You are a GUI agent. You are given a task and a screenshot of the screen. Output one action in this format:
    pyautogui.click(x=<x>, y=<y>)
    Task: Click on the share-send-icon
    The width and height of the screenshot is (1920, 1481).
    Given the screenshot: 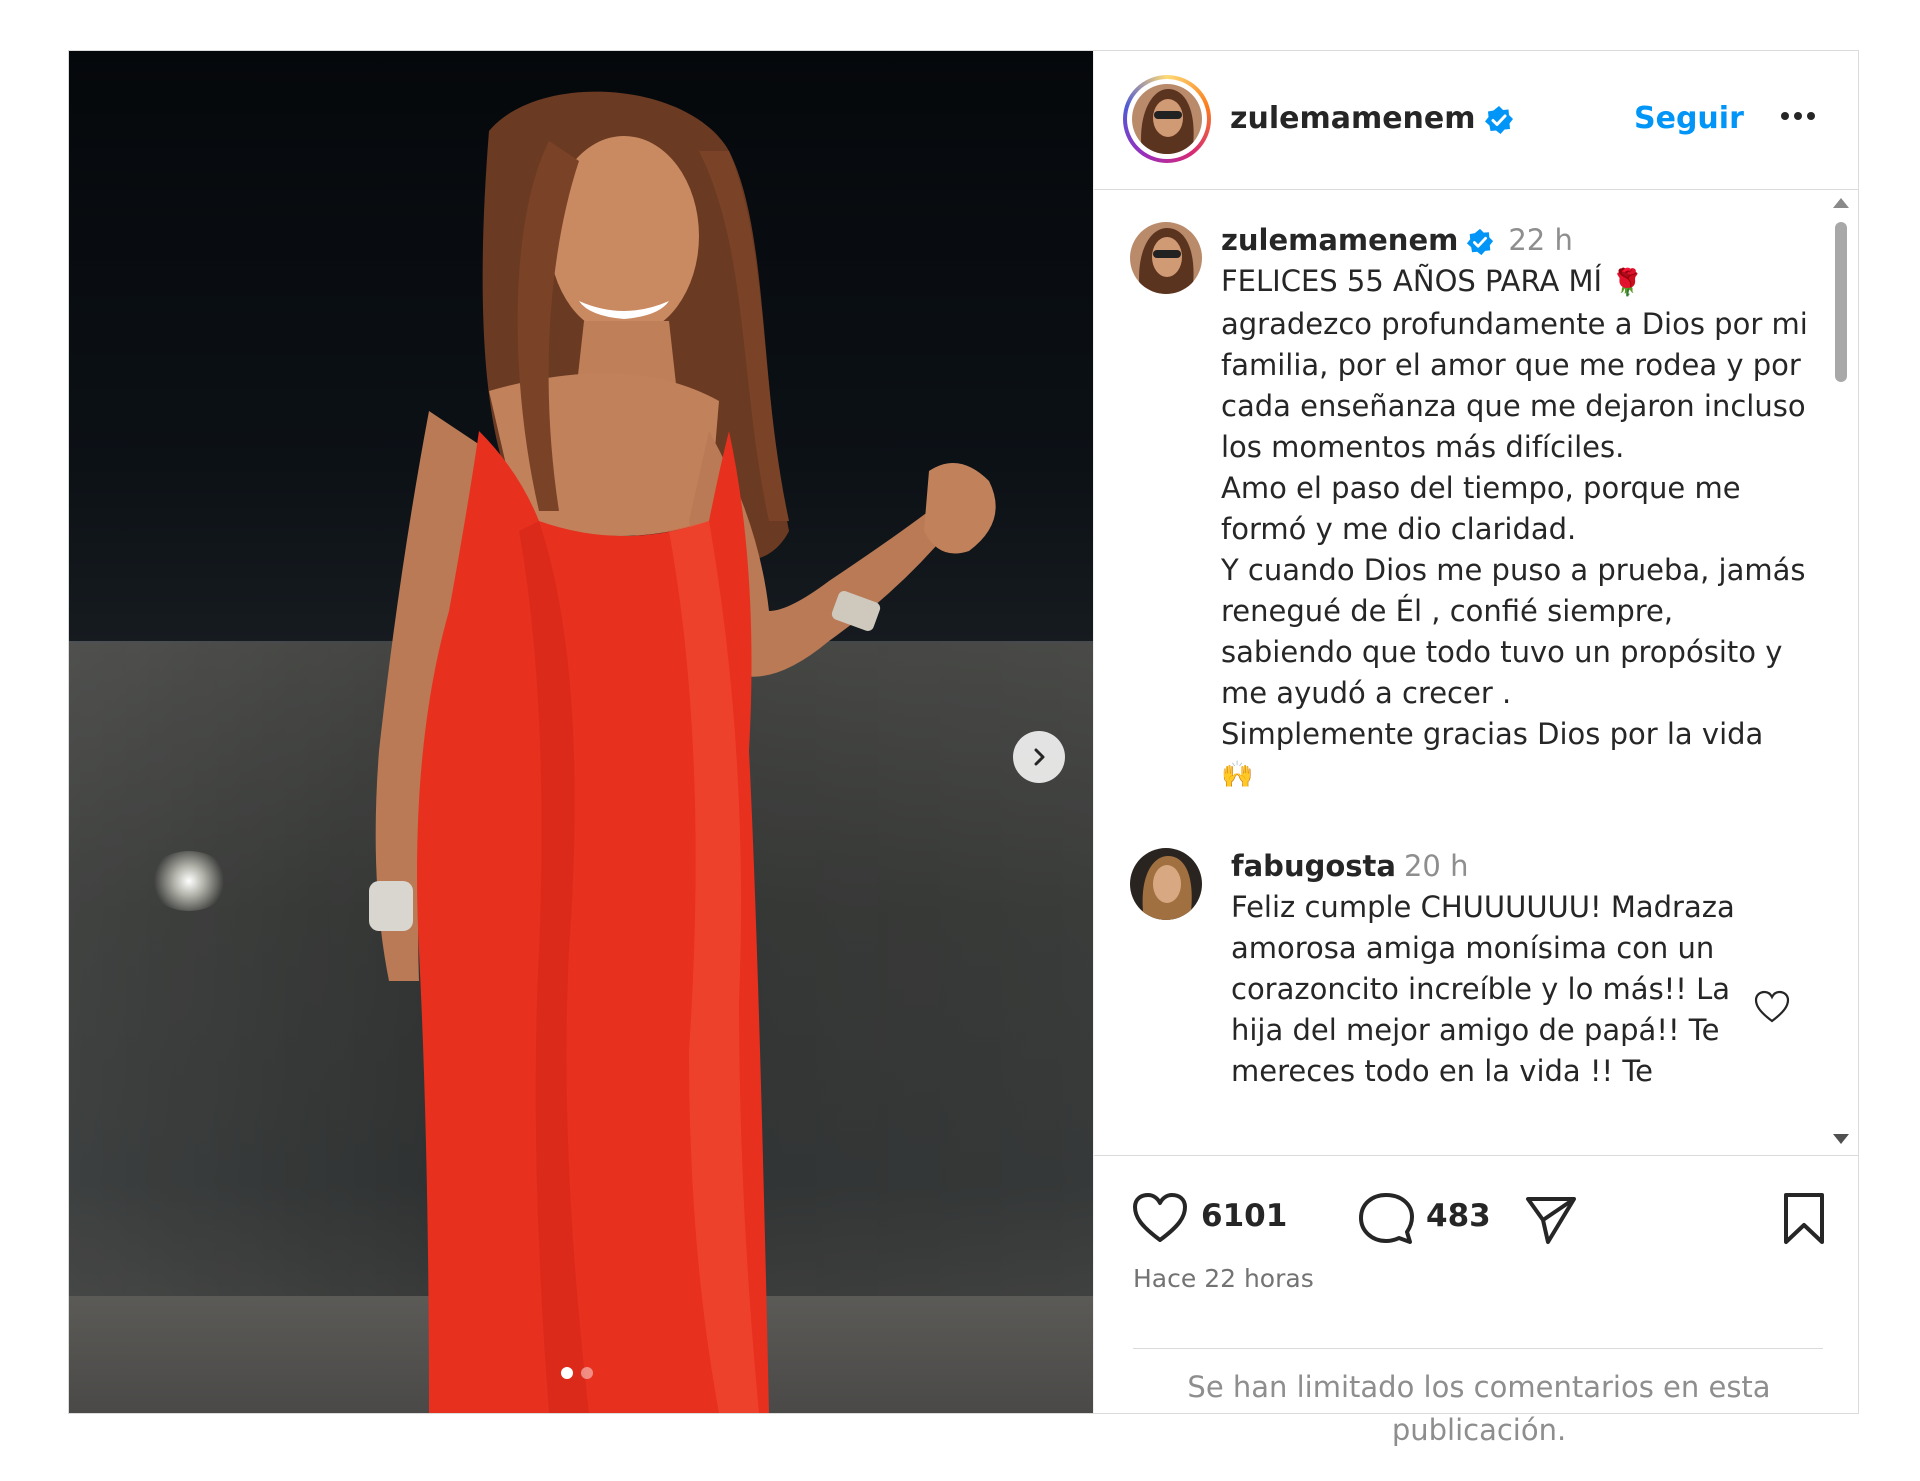 What is the action you would take?
    pyautogui.click(x=1551, y=1220)
    